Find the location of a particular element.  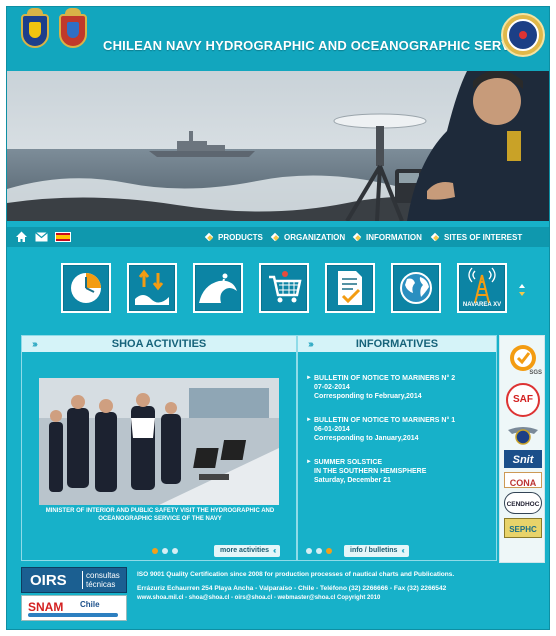

snit-badge: Snit is located at coordinates (523, 459).